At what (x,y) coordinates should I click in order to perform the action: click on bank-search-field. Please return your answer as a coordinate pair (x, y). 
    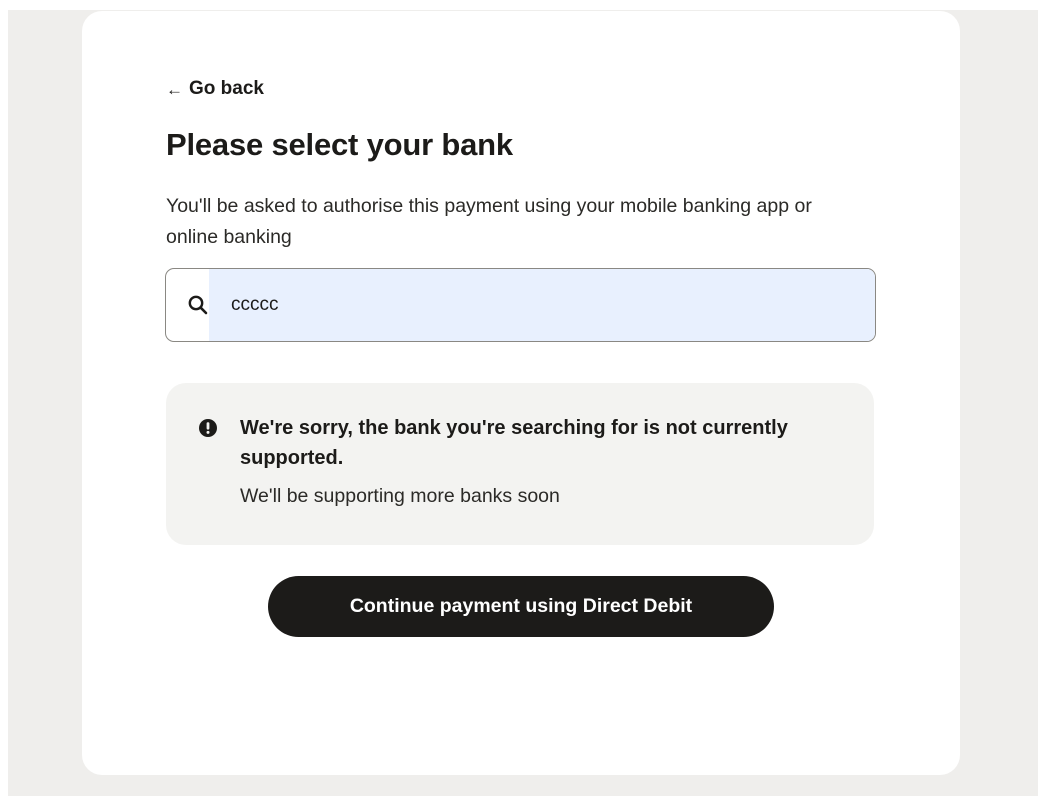
    Looking at the image, I should click on (520, 305).